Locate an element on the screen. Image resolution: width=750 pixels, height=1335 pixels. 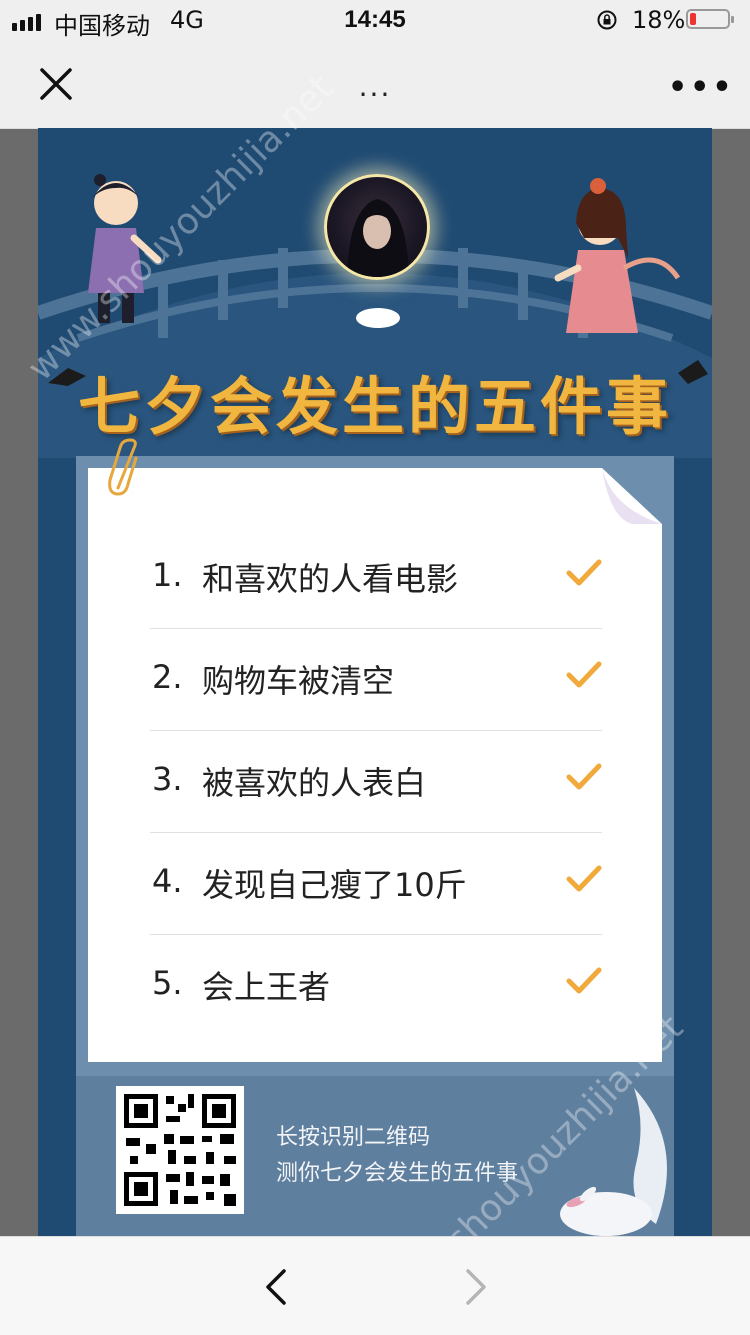
page-fold-decoration is located at coordinates (632, 496).